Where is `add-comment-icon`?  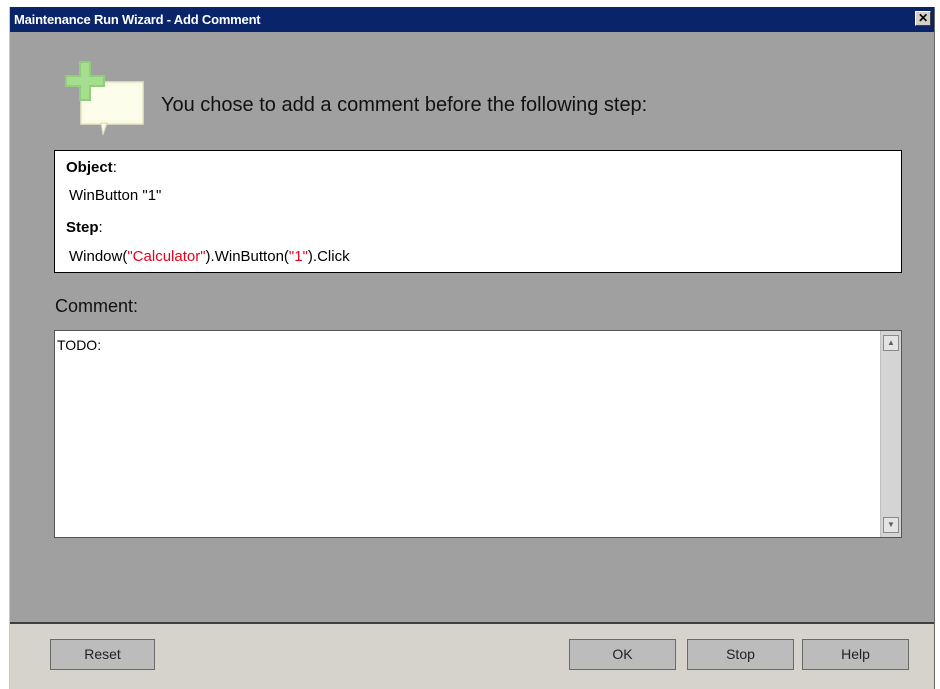
add-comment-icon is located at coordinates (104, 98).